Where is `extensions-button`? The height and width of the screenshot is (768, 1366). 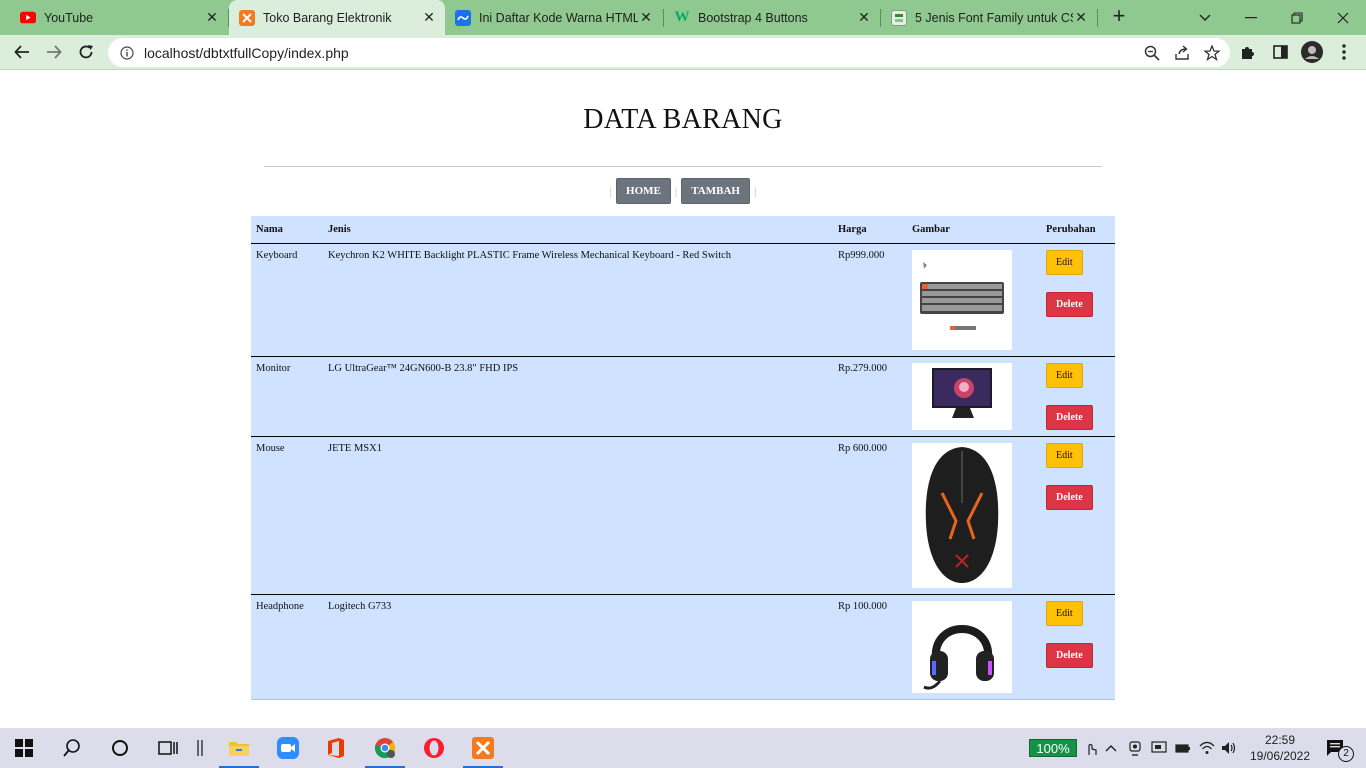
extensions-button is located at coordinates (1248, 52).